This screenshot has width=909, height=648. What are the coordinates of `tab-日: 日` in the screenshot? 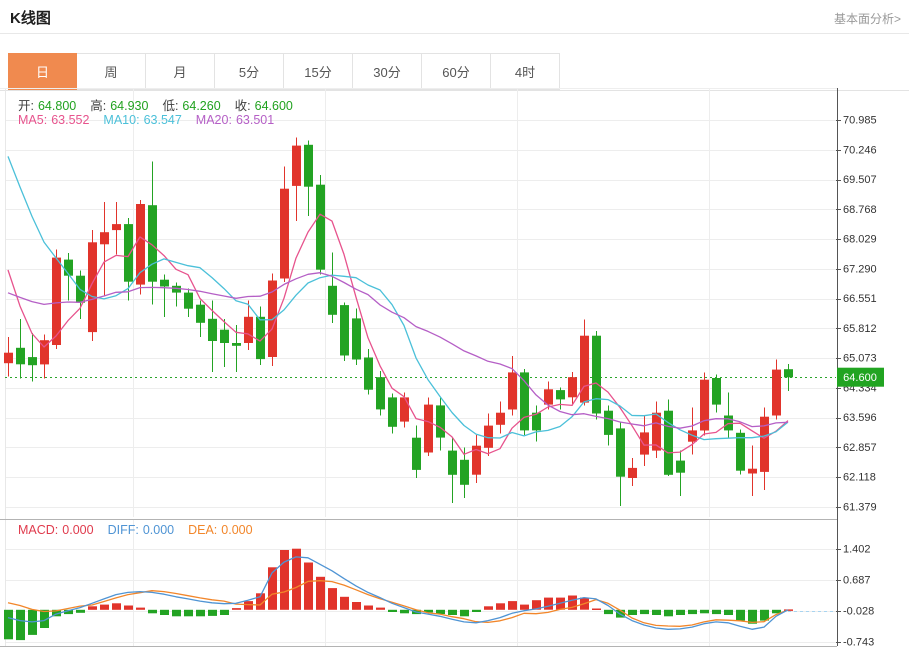 It's located at (42, 71).